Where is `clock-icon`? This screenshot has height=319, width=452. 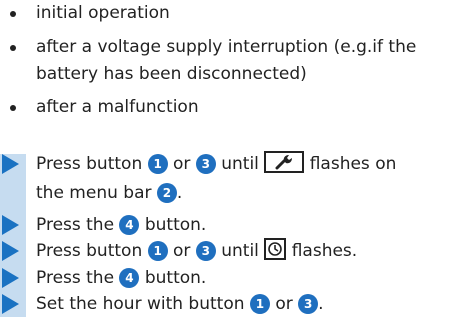 clock-icon is located at coordinates (275, 249).